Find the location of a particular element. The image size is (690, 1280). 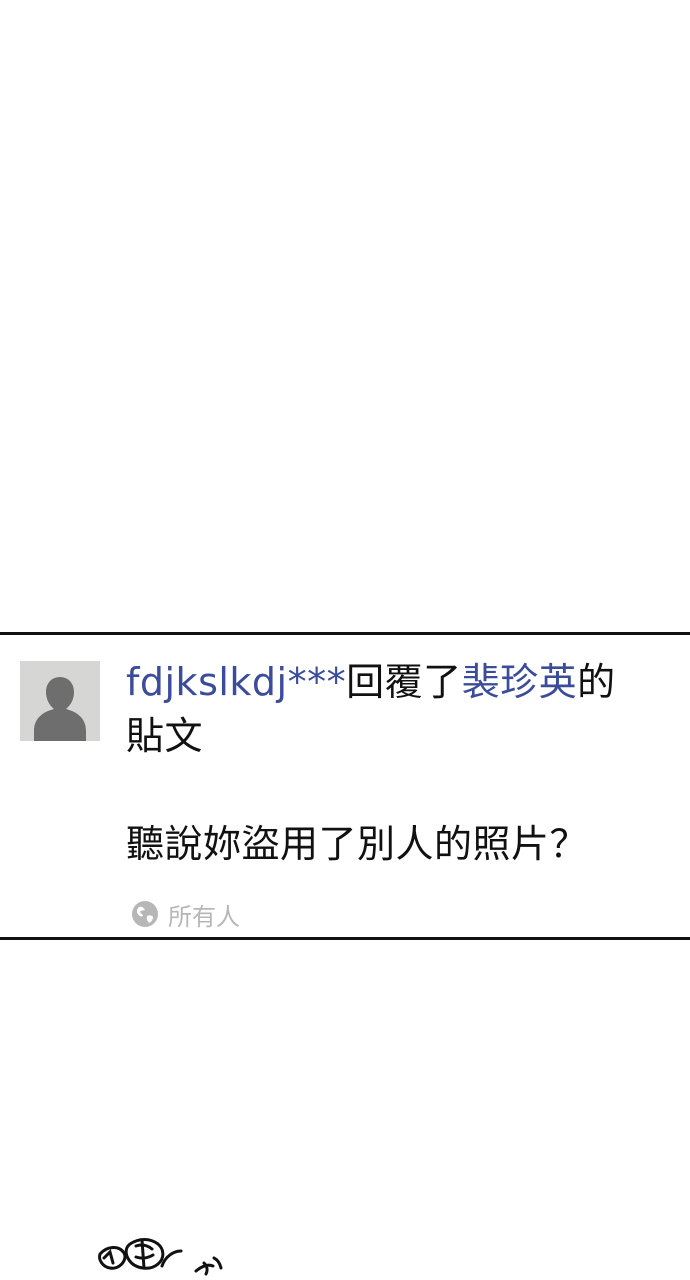

target-user-link: 裴珍英 is located at coordinates (520, 682).